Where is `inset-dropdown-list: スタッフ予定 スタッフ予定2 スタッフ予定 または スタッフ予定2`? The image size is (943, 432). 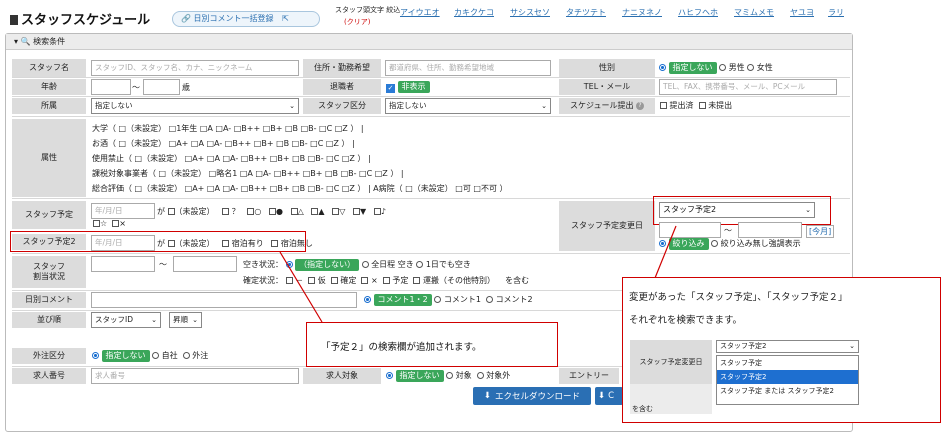
inset-dropdown-list: スタッフ予定 スタッフ予定2 スタッフ予定 または スタッフ予定2 is located at coordinates (787, 380).